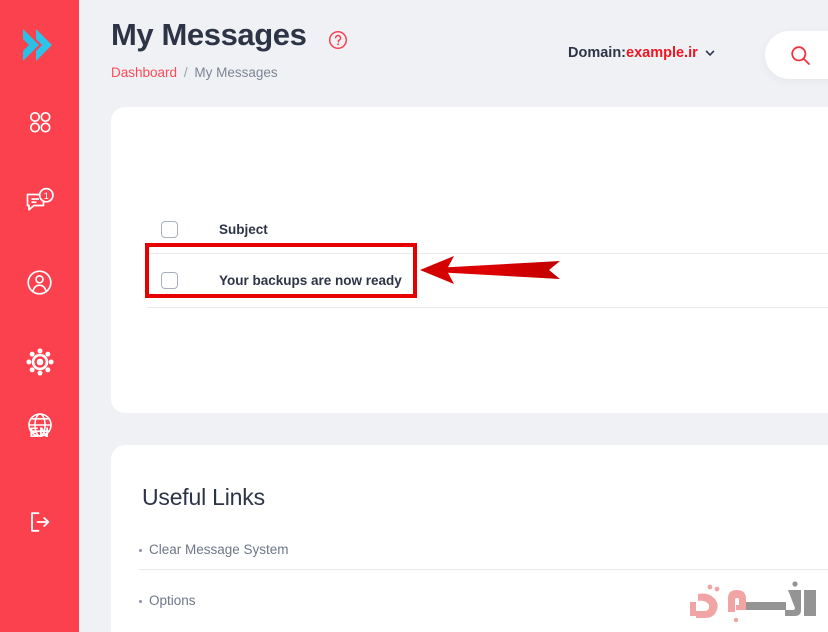  Describe the element at coordinates (523, 230) in the screenshot. I see `column-header-subject: Subject` at that location.